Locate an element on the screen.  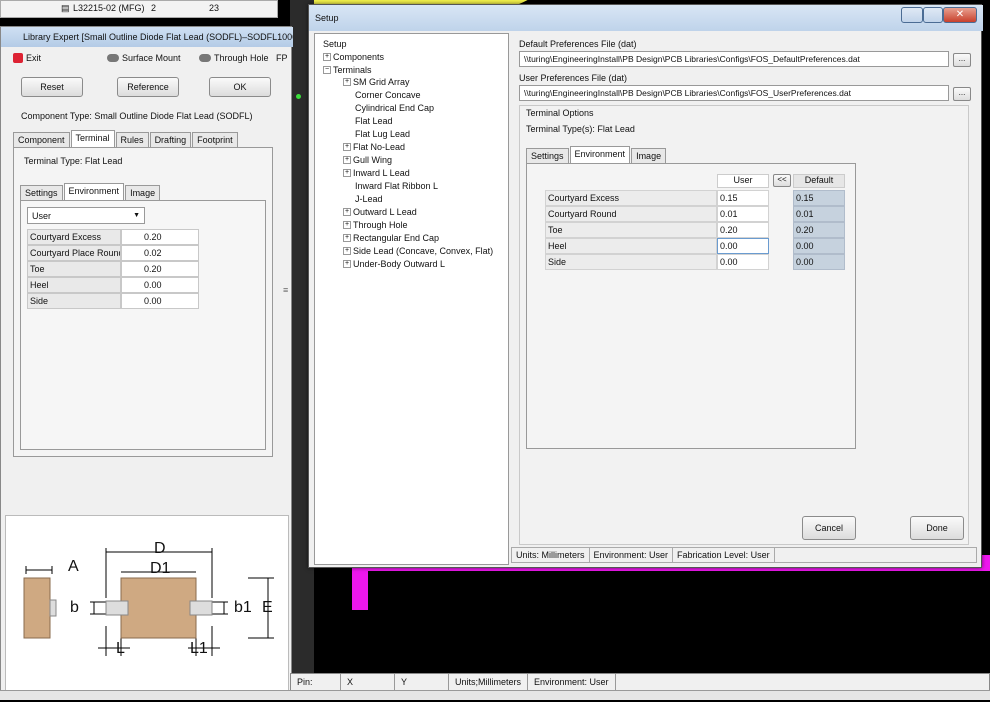
tree-item: Corner Concave is located at coordinates (388, 95).